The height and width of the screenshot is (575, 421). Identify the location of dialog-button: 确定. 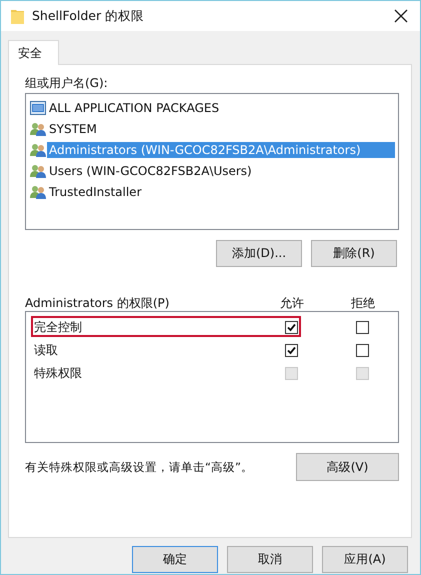
(175, 559).